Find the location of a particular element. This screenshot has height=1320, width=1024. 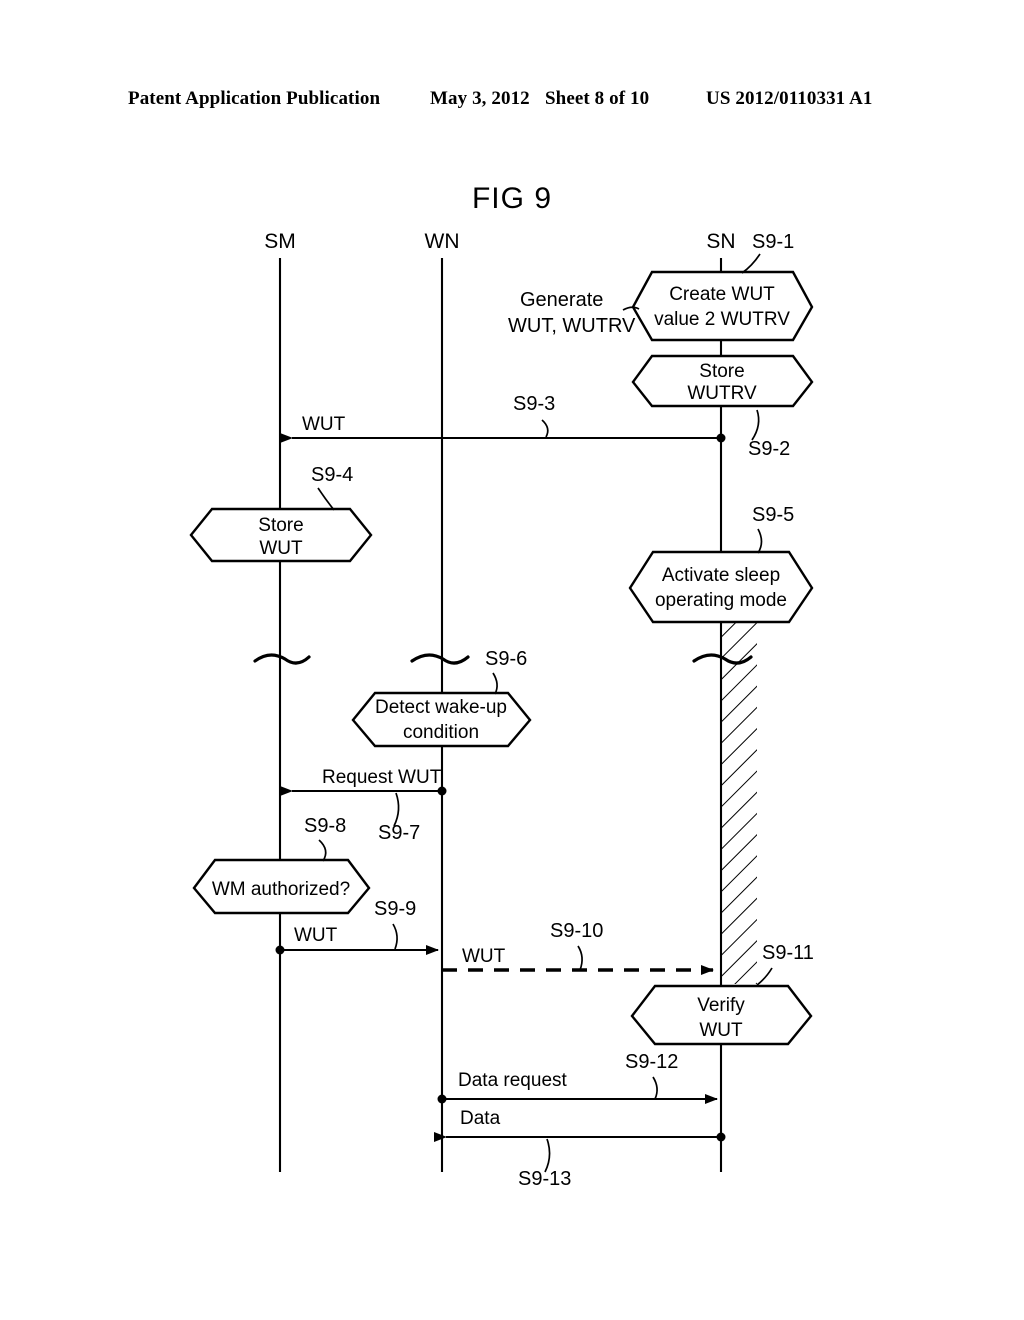

sleep-hatch-band is located at coordinates (739, 803).